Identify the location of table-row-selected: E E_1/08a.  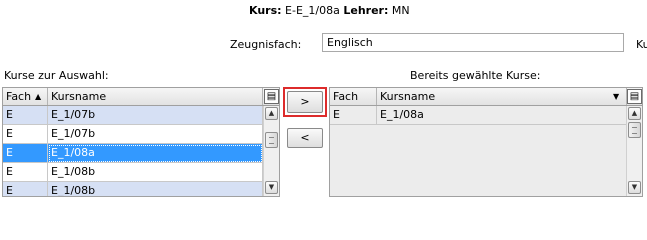
(134, 153).